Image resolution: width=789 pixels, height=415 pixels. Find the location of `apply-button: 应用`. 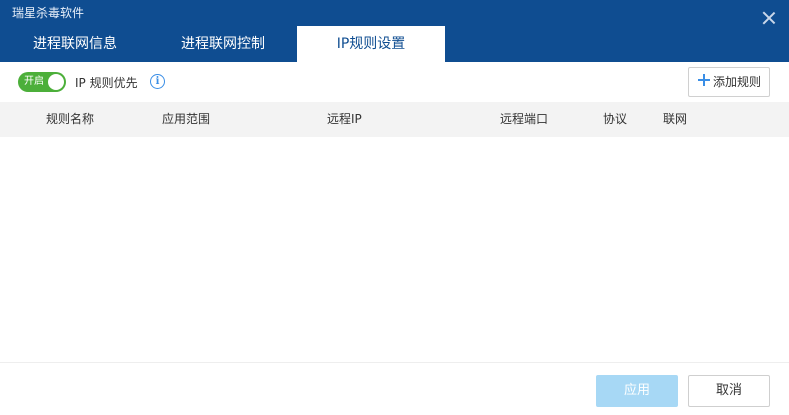

apply-button: 应用 is located at coordinates (637, 391).